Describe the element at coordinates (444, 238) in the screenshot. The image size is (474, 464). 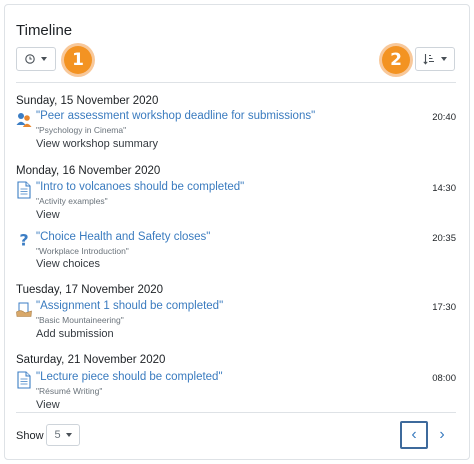
I see `event-time: 20:35` at that location.